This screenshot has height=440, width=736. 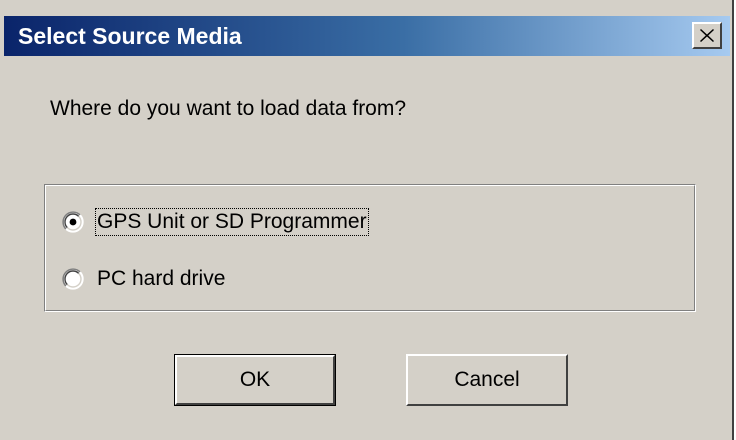 I want to click on ok-button: OK, so click(x=255, y=380).